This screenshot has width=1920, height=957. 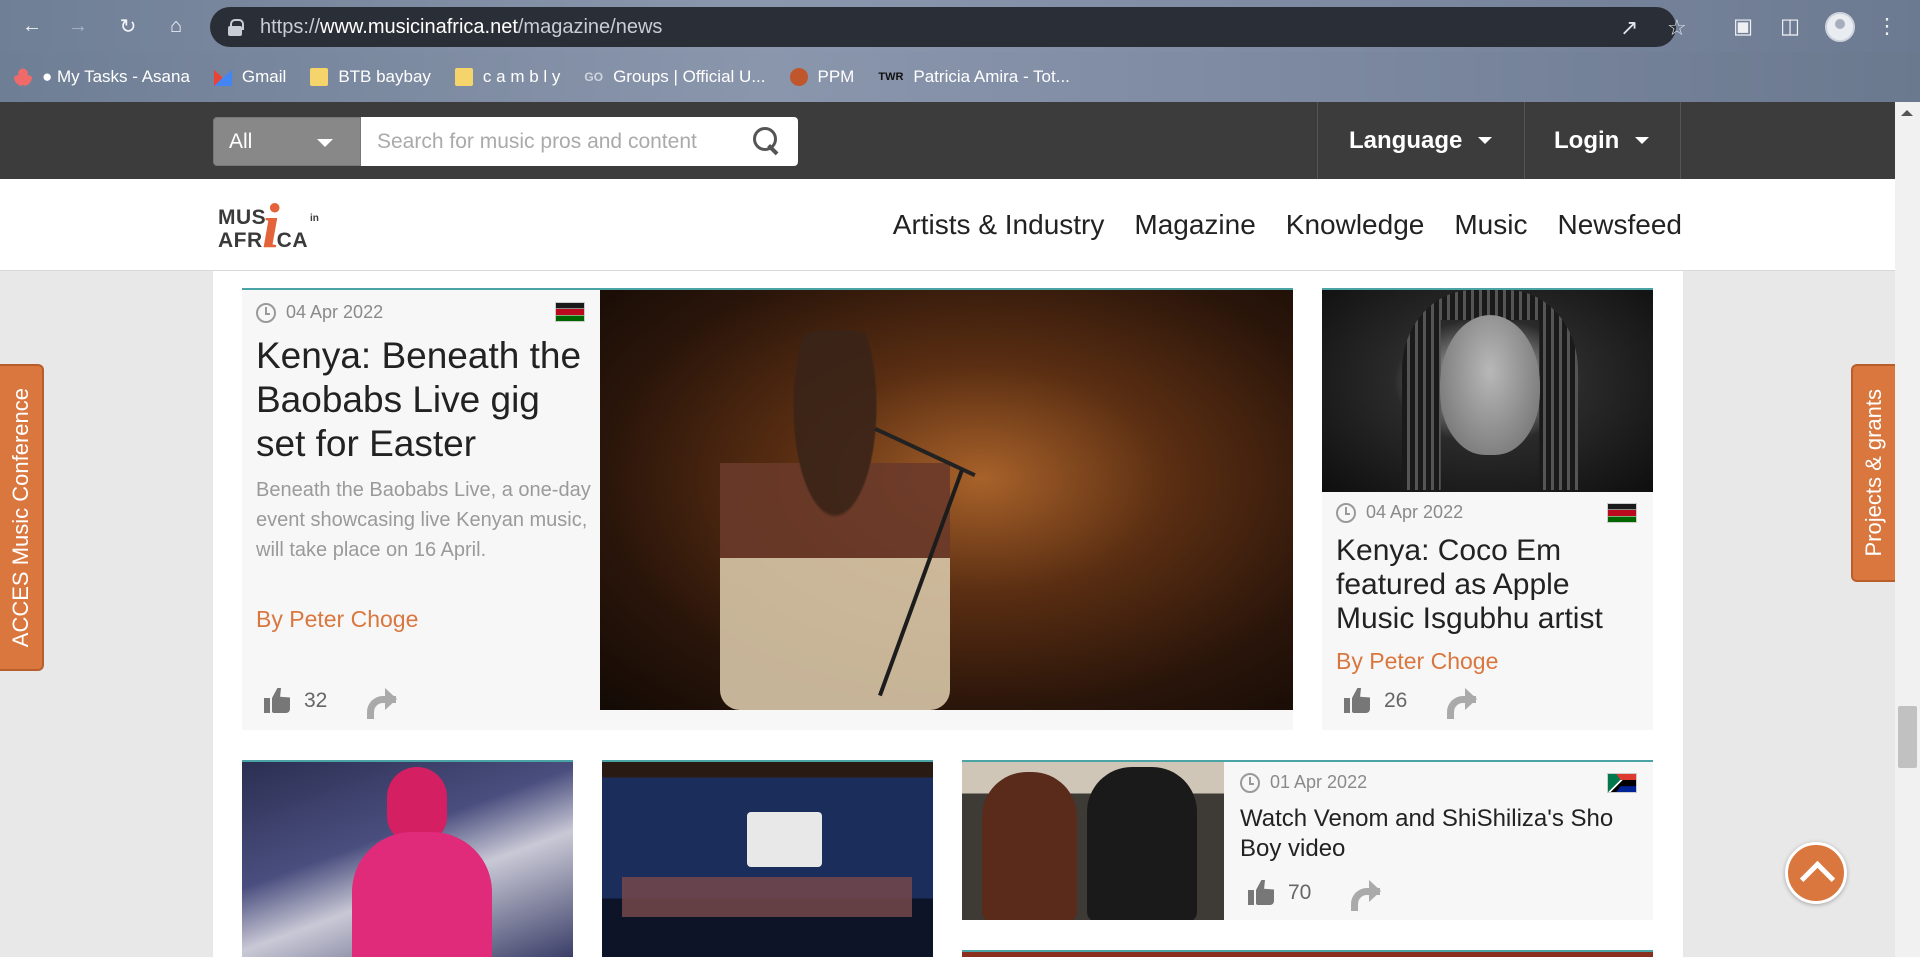 I want to click on gmail-icon, so click(x=222, y=77).